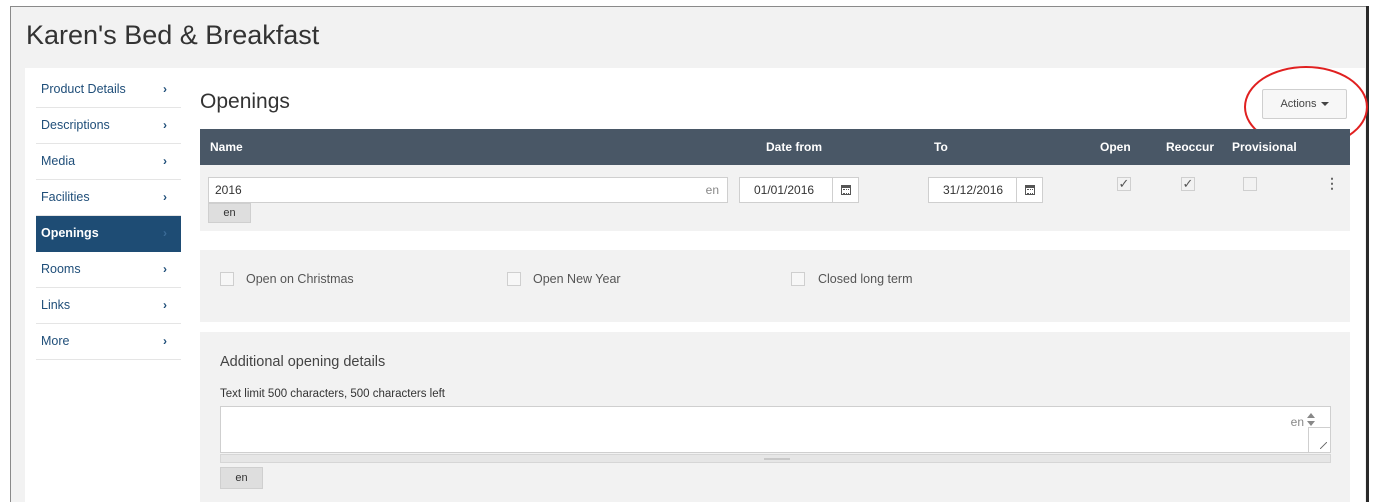 The image size is (1376, 502). What do you see at coordinates (775, 458) in the screenshot?
I see `textarea-resize-bar` at bounding box center [775, 458].